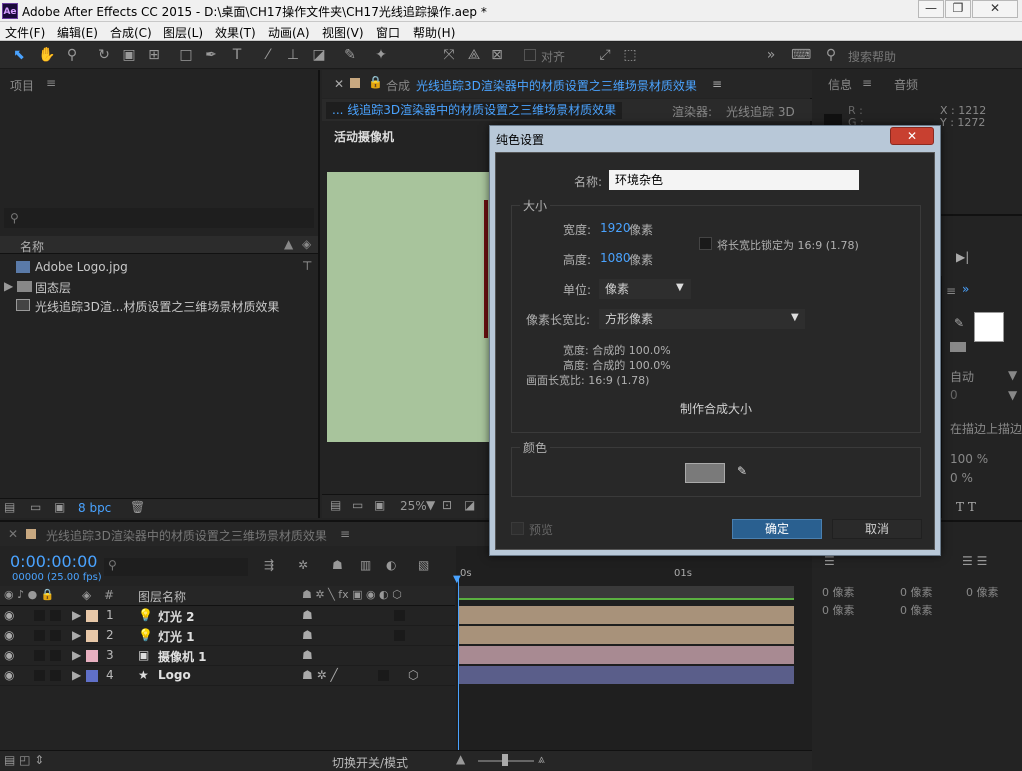  What do you see at coordinates (9, 507) in the screenshot?
I see `interpret-footage-icon: ▤` at bounding box center [9, 507].